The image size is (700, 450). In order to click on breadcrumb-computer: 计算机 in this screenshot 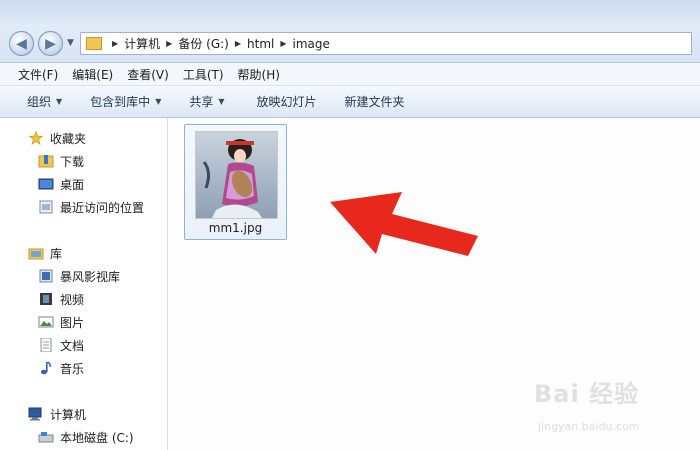, I will do `click(142, 43)`.